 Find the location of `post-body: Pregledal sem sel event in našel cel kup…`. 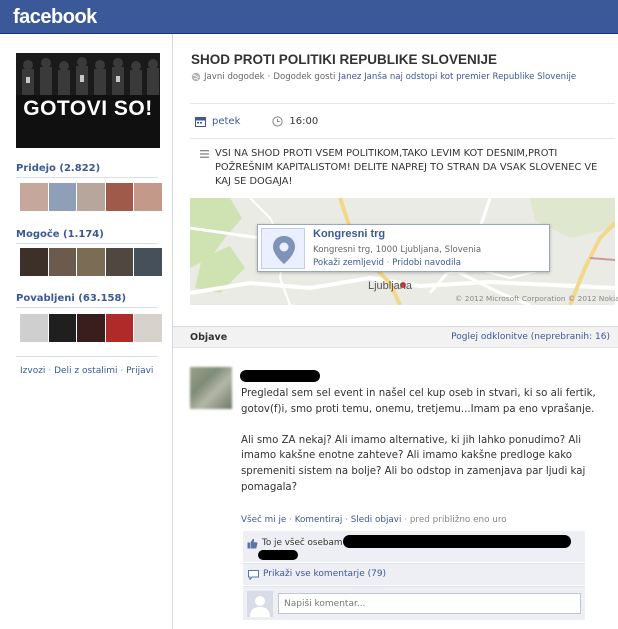

post-body: Pregledal sem sel event in našel cel kup… is located at coordinates (427, 448).